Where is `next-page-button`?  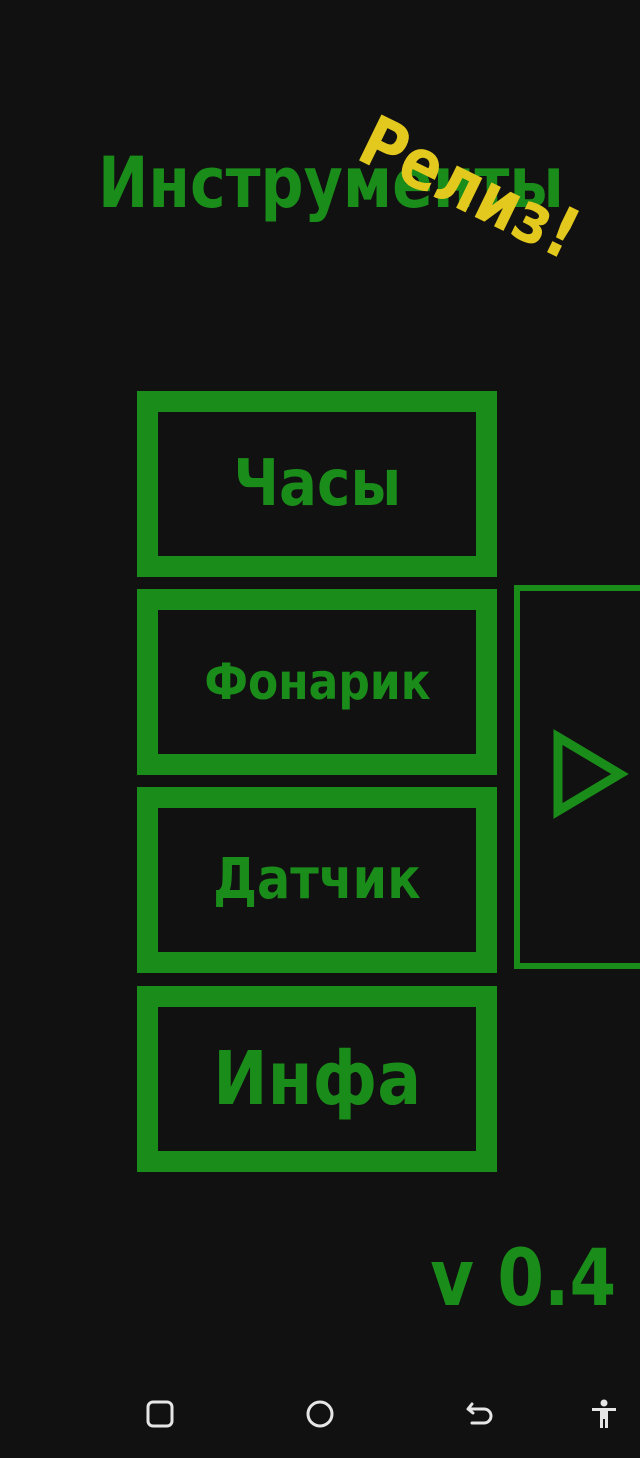 next-page-button is located at coordinates (577, 777).